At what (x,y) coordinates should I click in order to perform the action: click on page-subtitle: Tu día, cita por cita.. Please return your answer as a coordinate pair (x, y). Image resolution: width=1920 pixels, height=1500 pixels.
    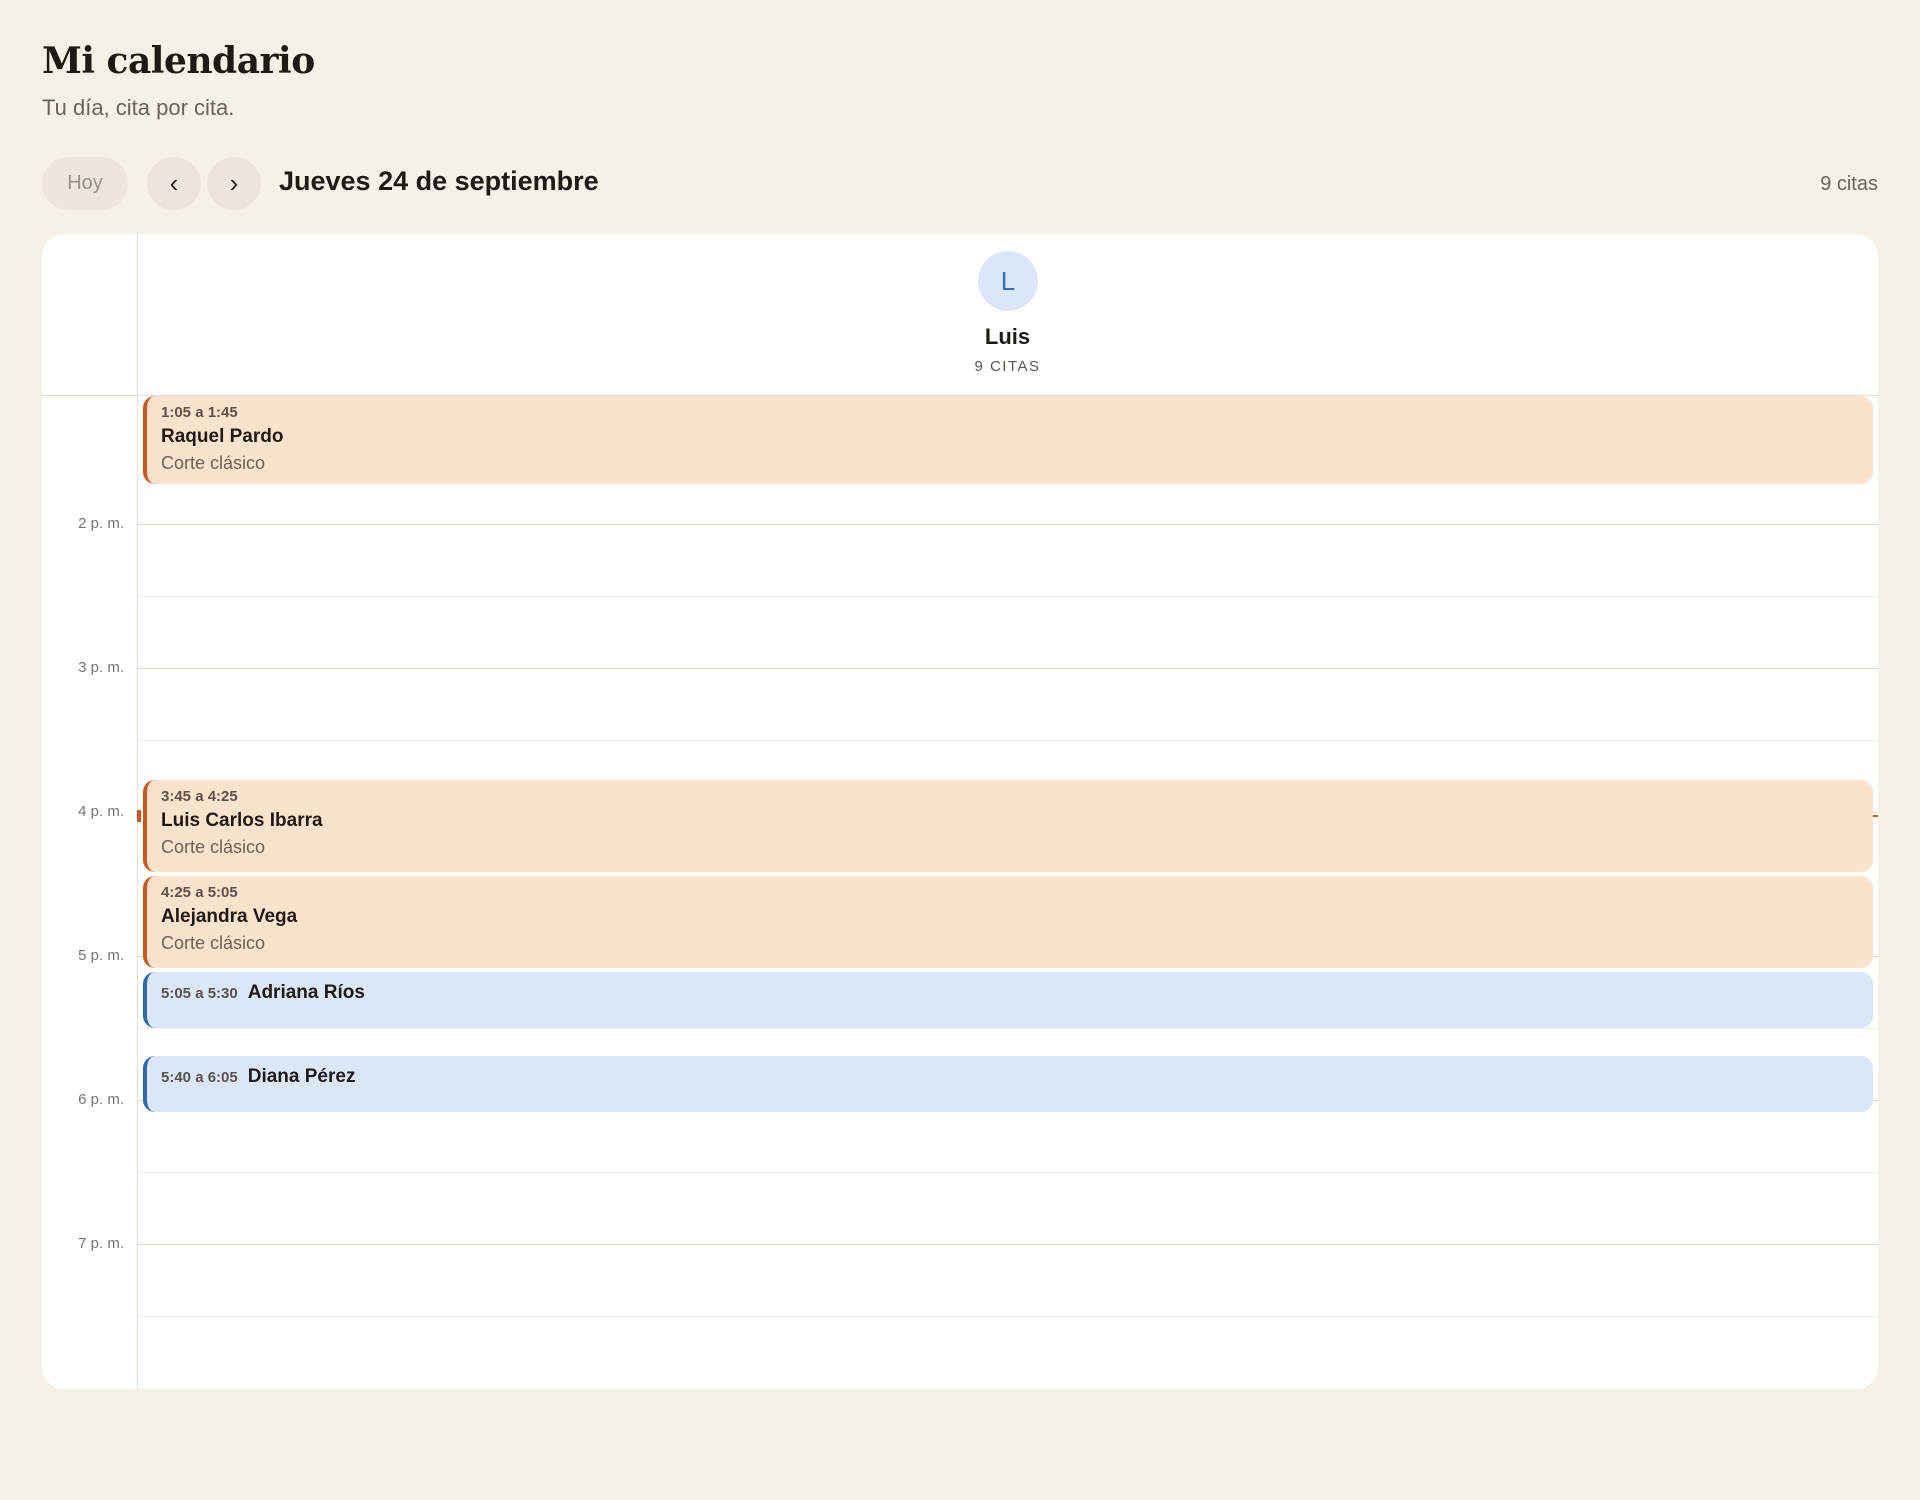
    Looking at the image, I should click on (138, 107).